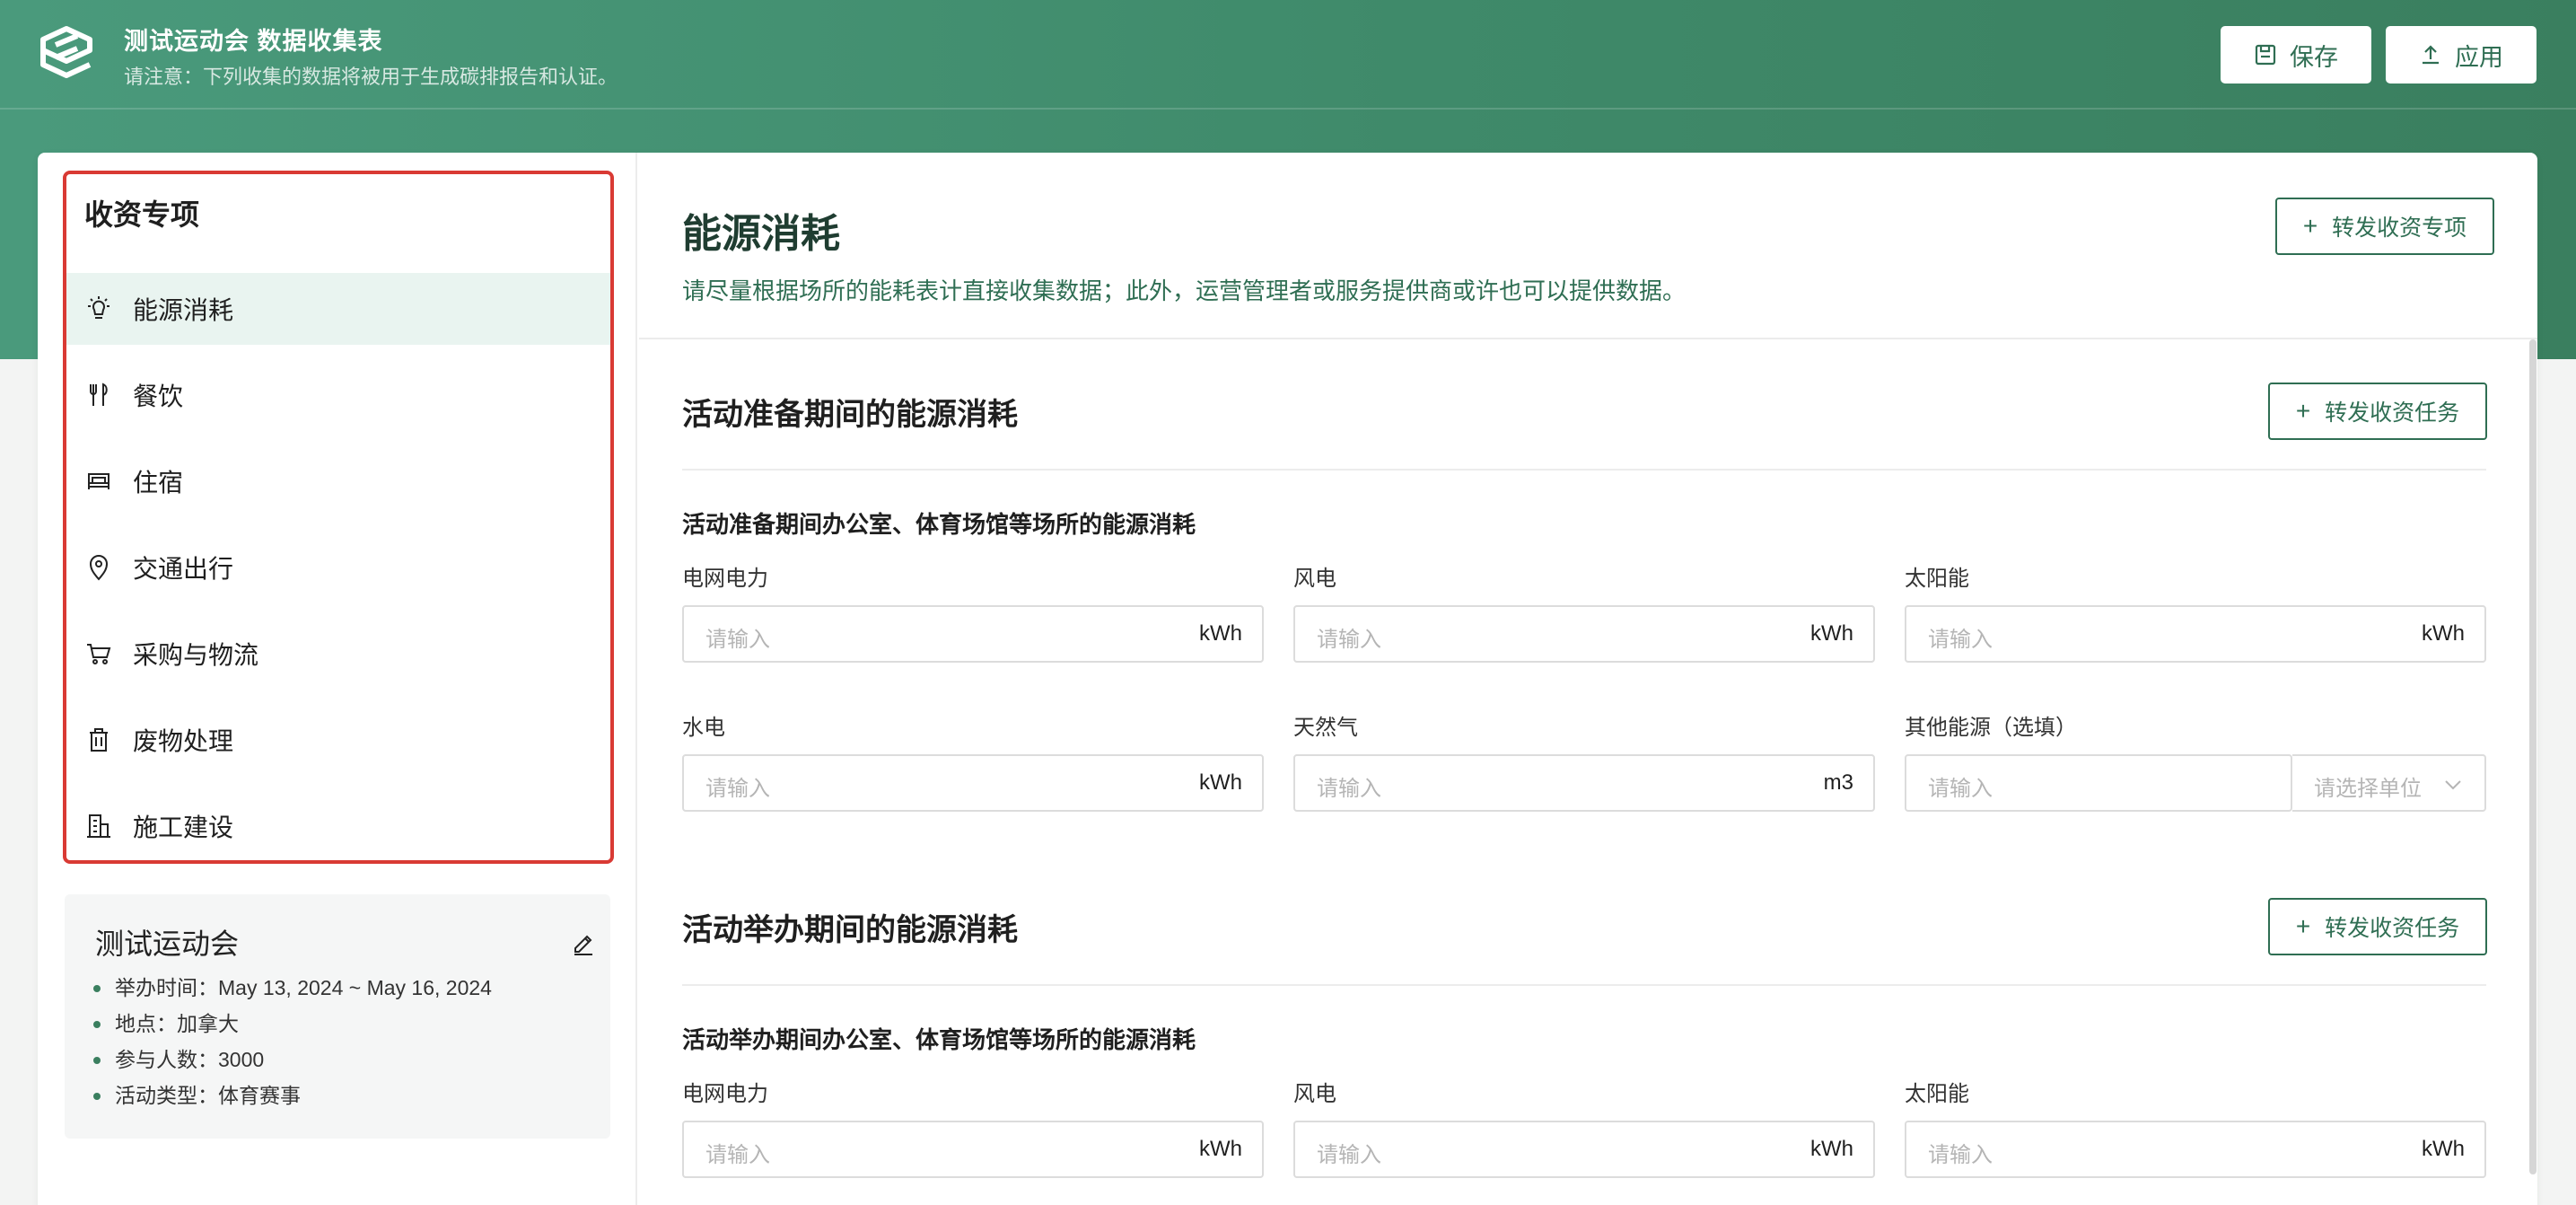 This screenshot has height=1205, width=2576. Describe the element at coordinates (1838, 783) in the screenshot. I see `input-unit: m3` at that location.